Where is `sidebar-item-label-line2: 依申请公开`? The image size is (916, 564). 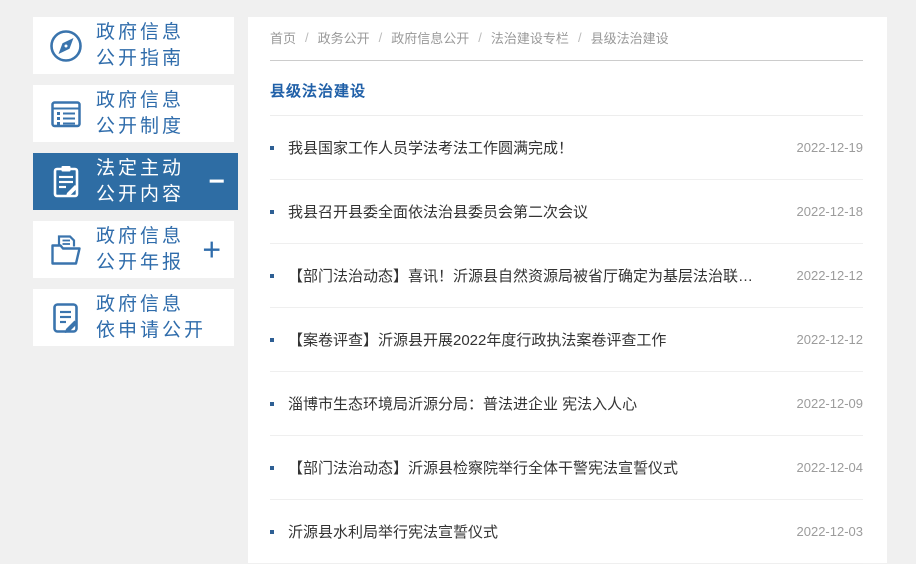
sidebar-item-label-line2: 依申请公开 is located at coordinates (151, 330).